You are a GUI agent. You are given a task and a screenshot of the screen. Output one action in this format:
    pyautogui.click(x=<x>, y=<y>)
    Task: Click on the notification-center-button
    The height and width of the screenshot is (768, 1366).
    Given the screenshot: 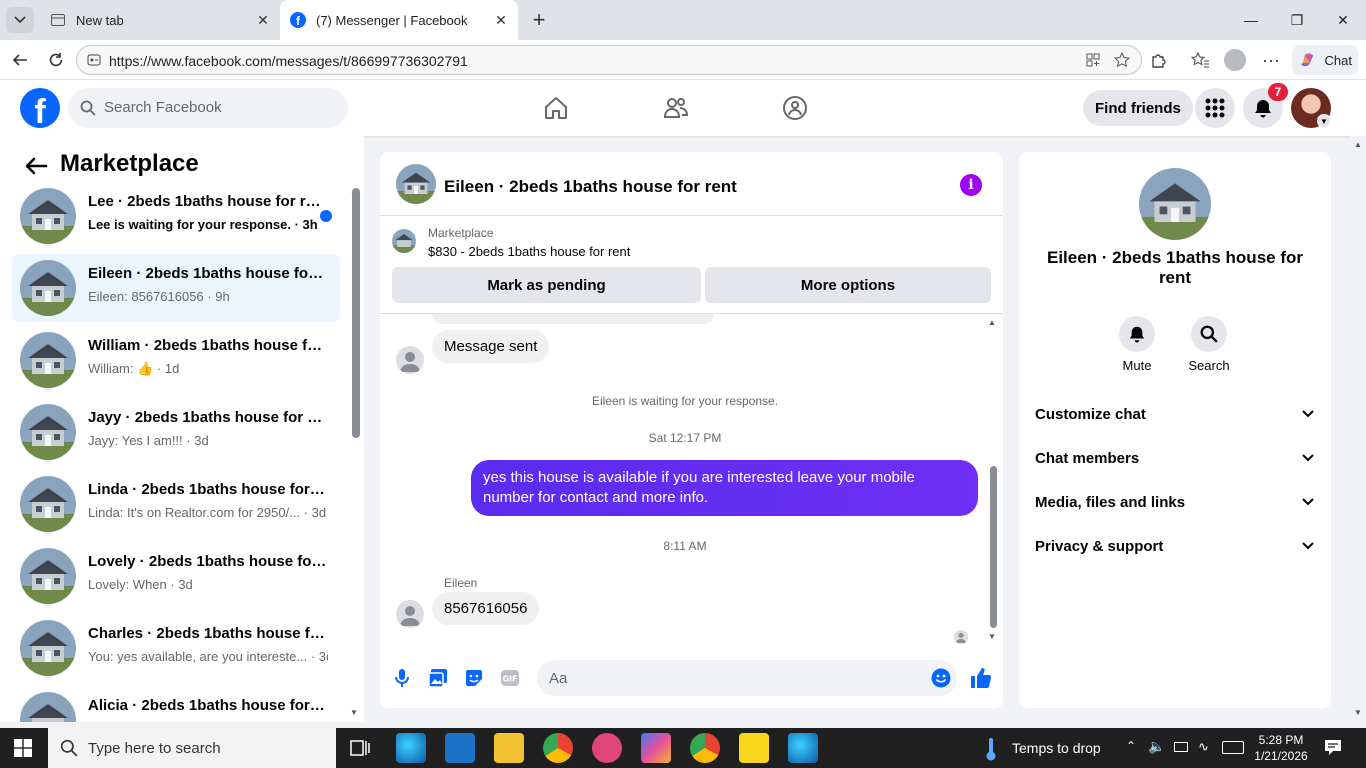 What is the action you would take?
    pyautogui.click(x=1333, y=747)
    